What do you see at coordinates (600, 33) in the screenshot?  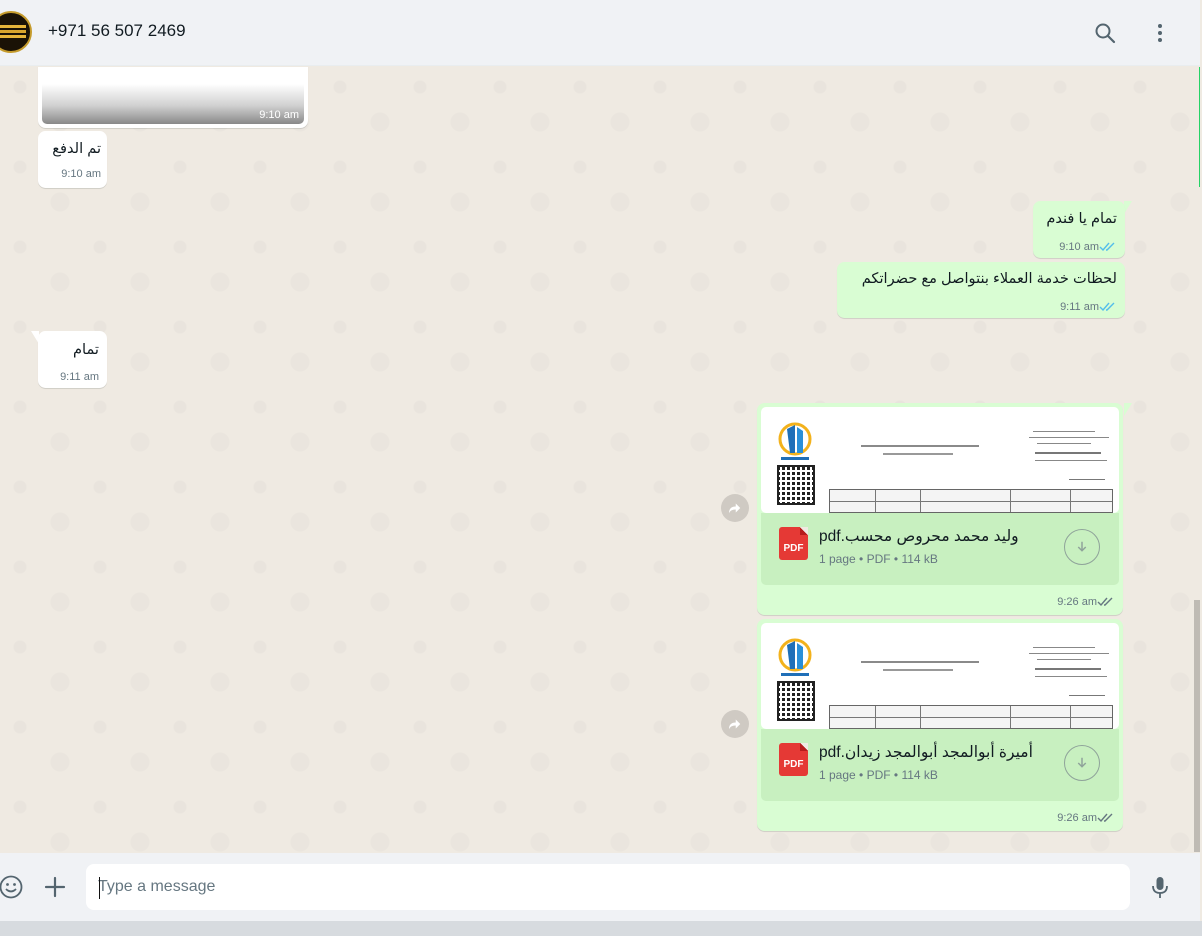 I see `chat-header: +971 56 507 2469` at bounding box center [600, 33].